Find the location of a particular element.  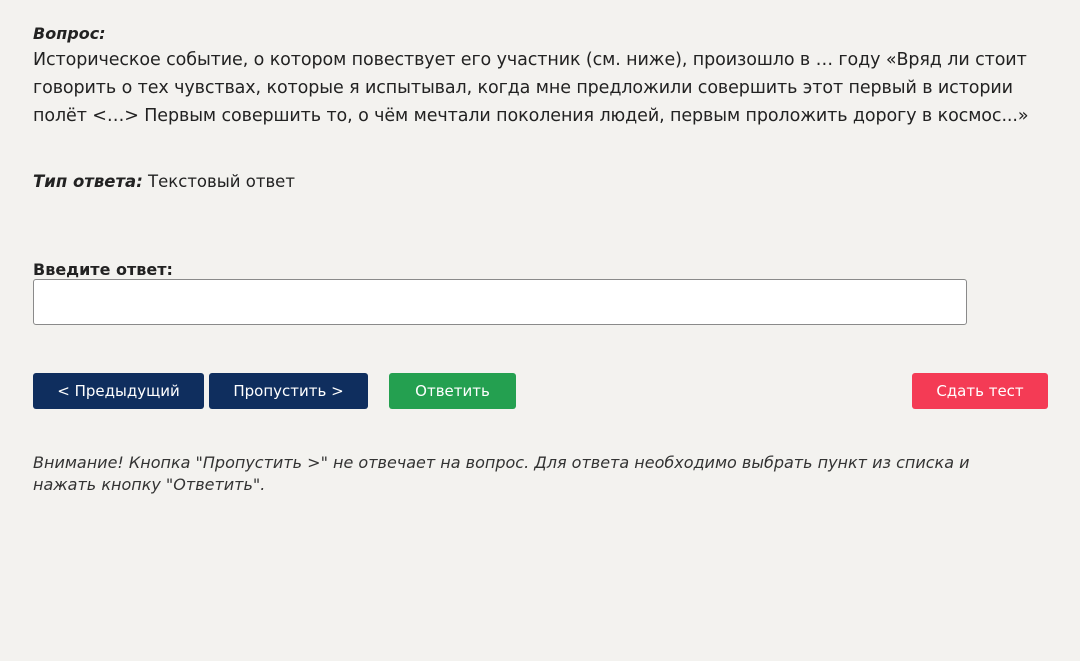

question-label: Вопрос: is located at coordinates (69, 33).